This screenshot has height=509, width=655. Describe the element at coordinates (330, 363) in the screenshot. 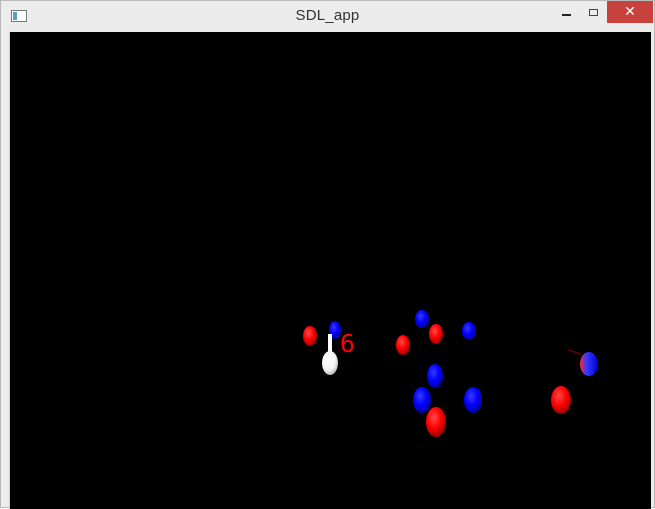

I see `white-ball` at that location.